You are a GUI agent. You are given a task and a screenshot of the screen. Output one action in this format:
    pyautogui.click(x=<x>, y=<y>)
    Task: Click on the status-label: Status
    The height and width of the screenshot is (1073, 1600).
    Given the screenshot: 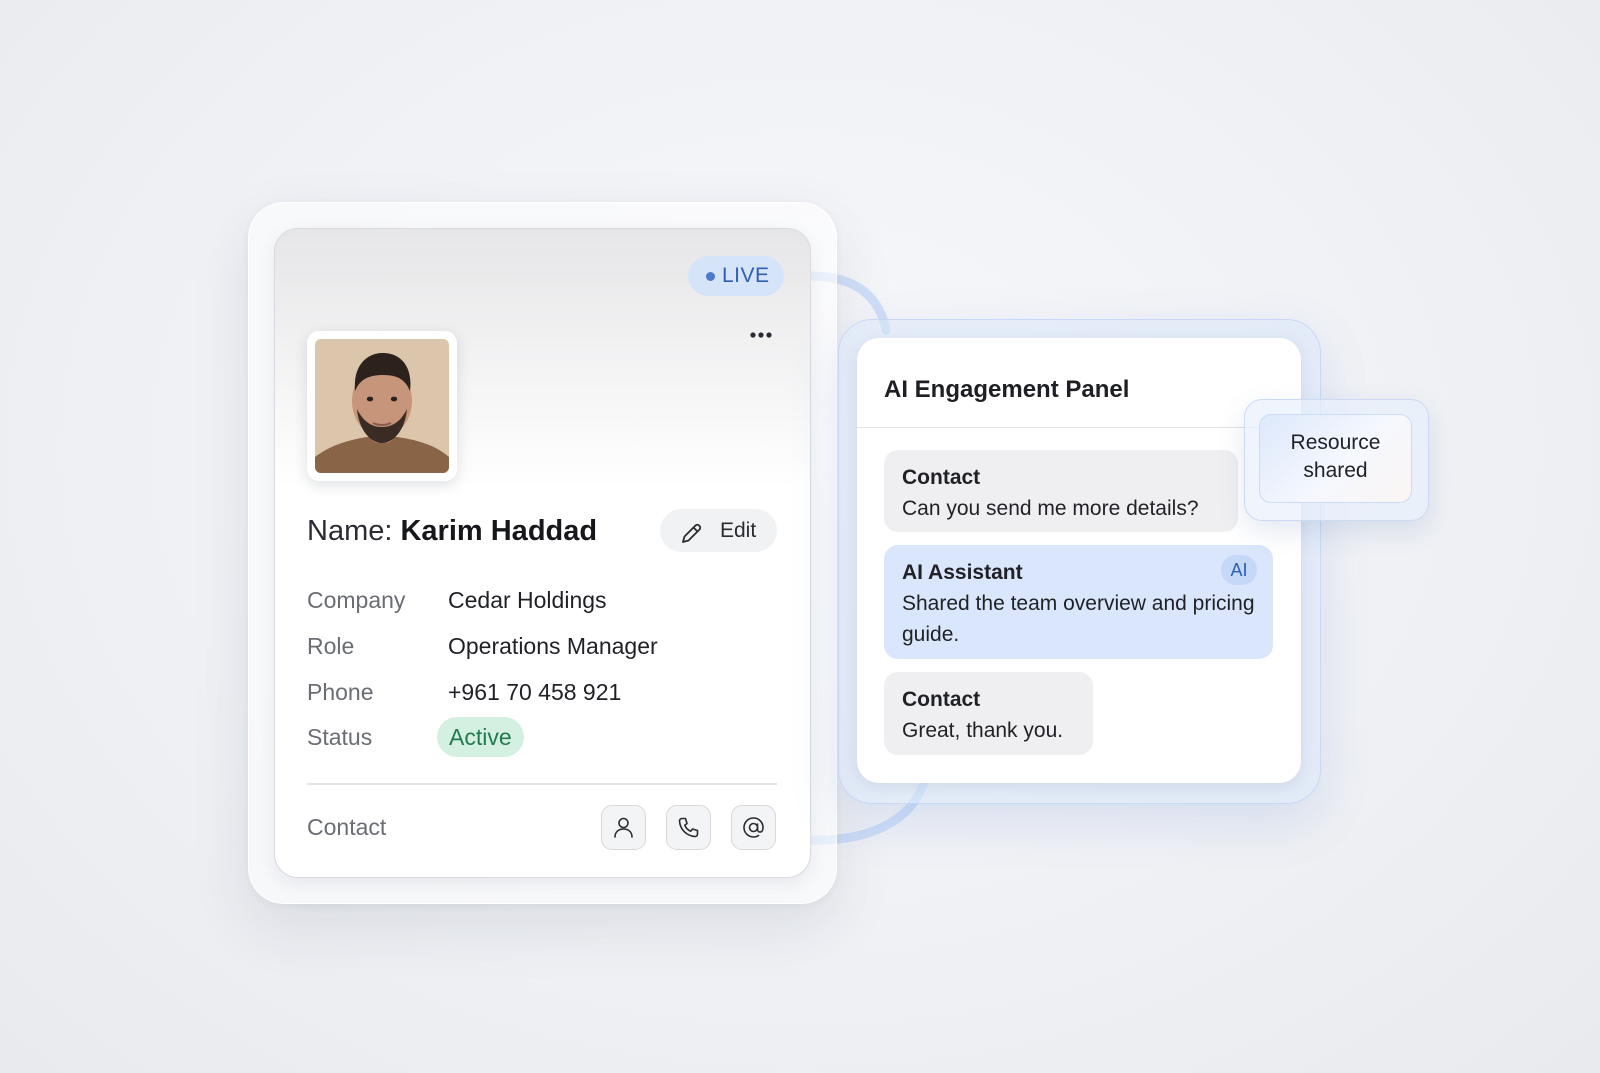 What is the action you would take?
    pyautogui.click(x=340, y=737)
    